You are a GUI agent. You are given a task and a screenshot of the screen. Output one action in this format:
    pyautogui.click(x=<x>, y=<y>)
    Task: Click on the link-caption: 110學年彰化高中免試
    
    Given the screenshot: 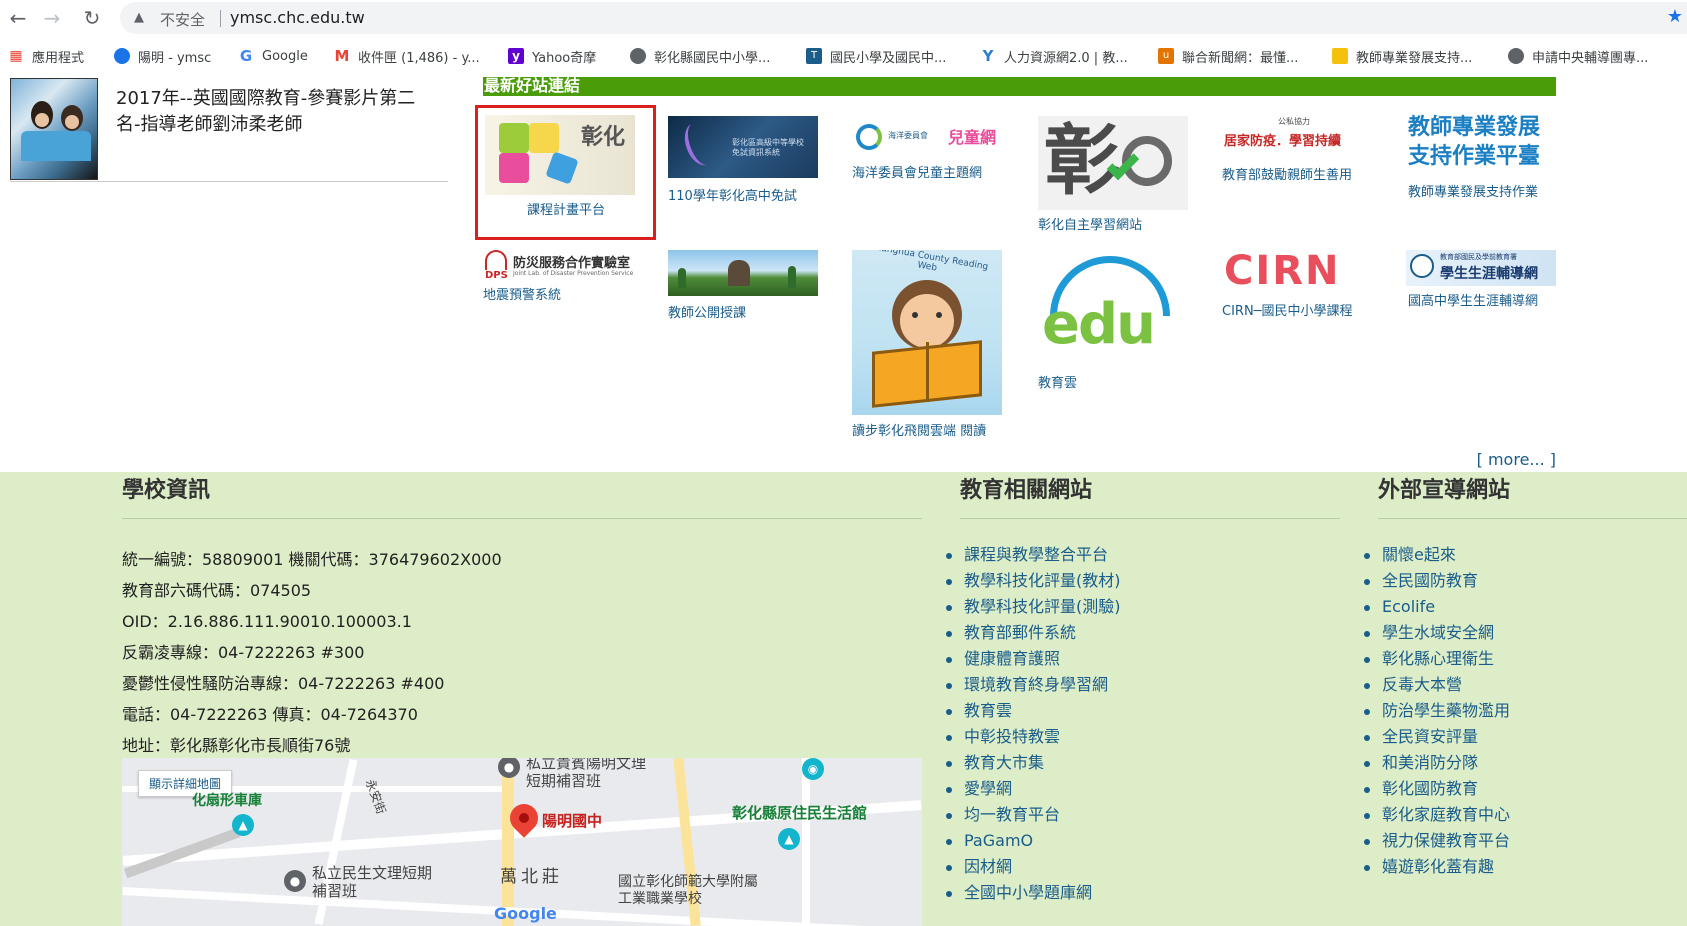 What is the action you would take?
    pyautogui.click(x=732, y=194)
    